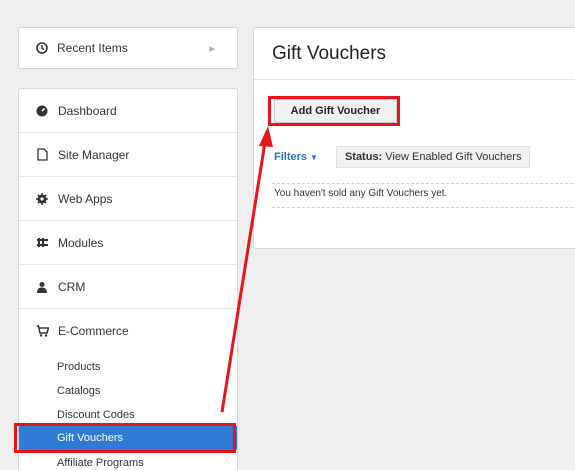 Image resolution: width=575 pixels, height=470 pixels. What do you see at coordinates (42, 199) in the screenshot?
I see `gear-icon` at bounding box center [42, 199].